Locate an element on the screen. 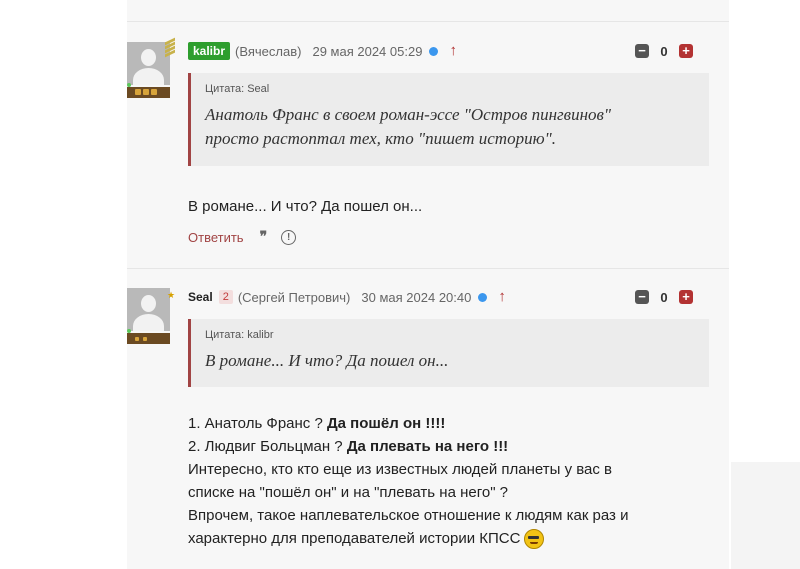  real-name: (Сергей Петрович) is located at coordinates (294, 297).